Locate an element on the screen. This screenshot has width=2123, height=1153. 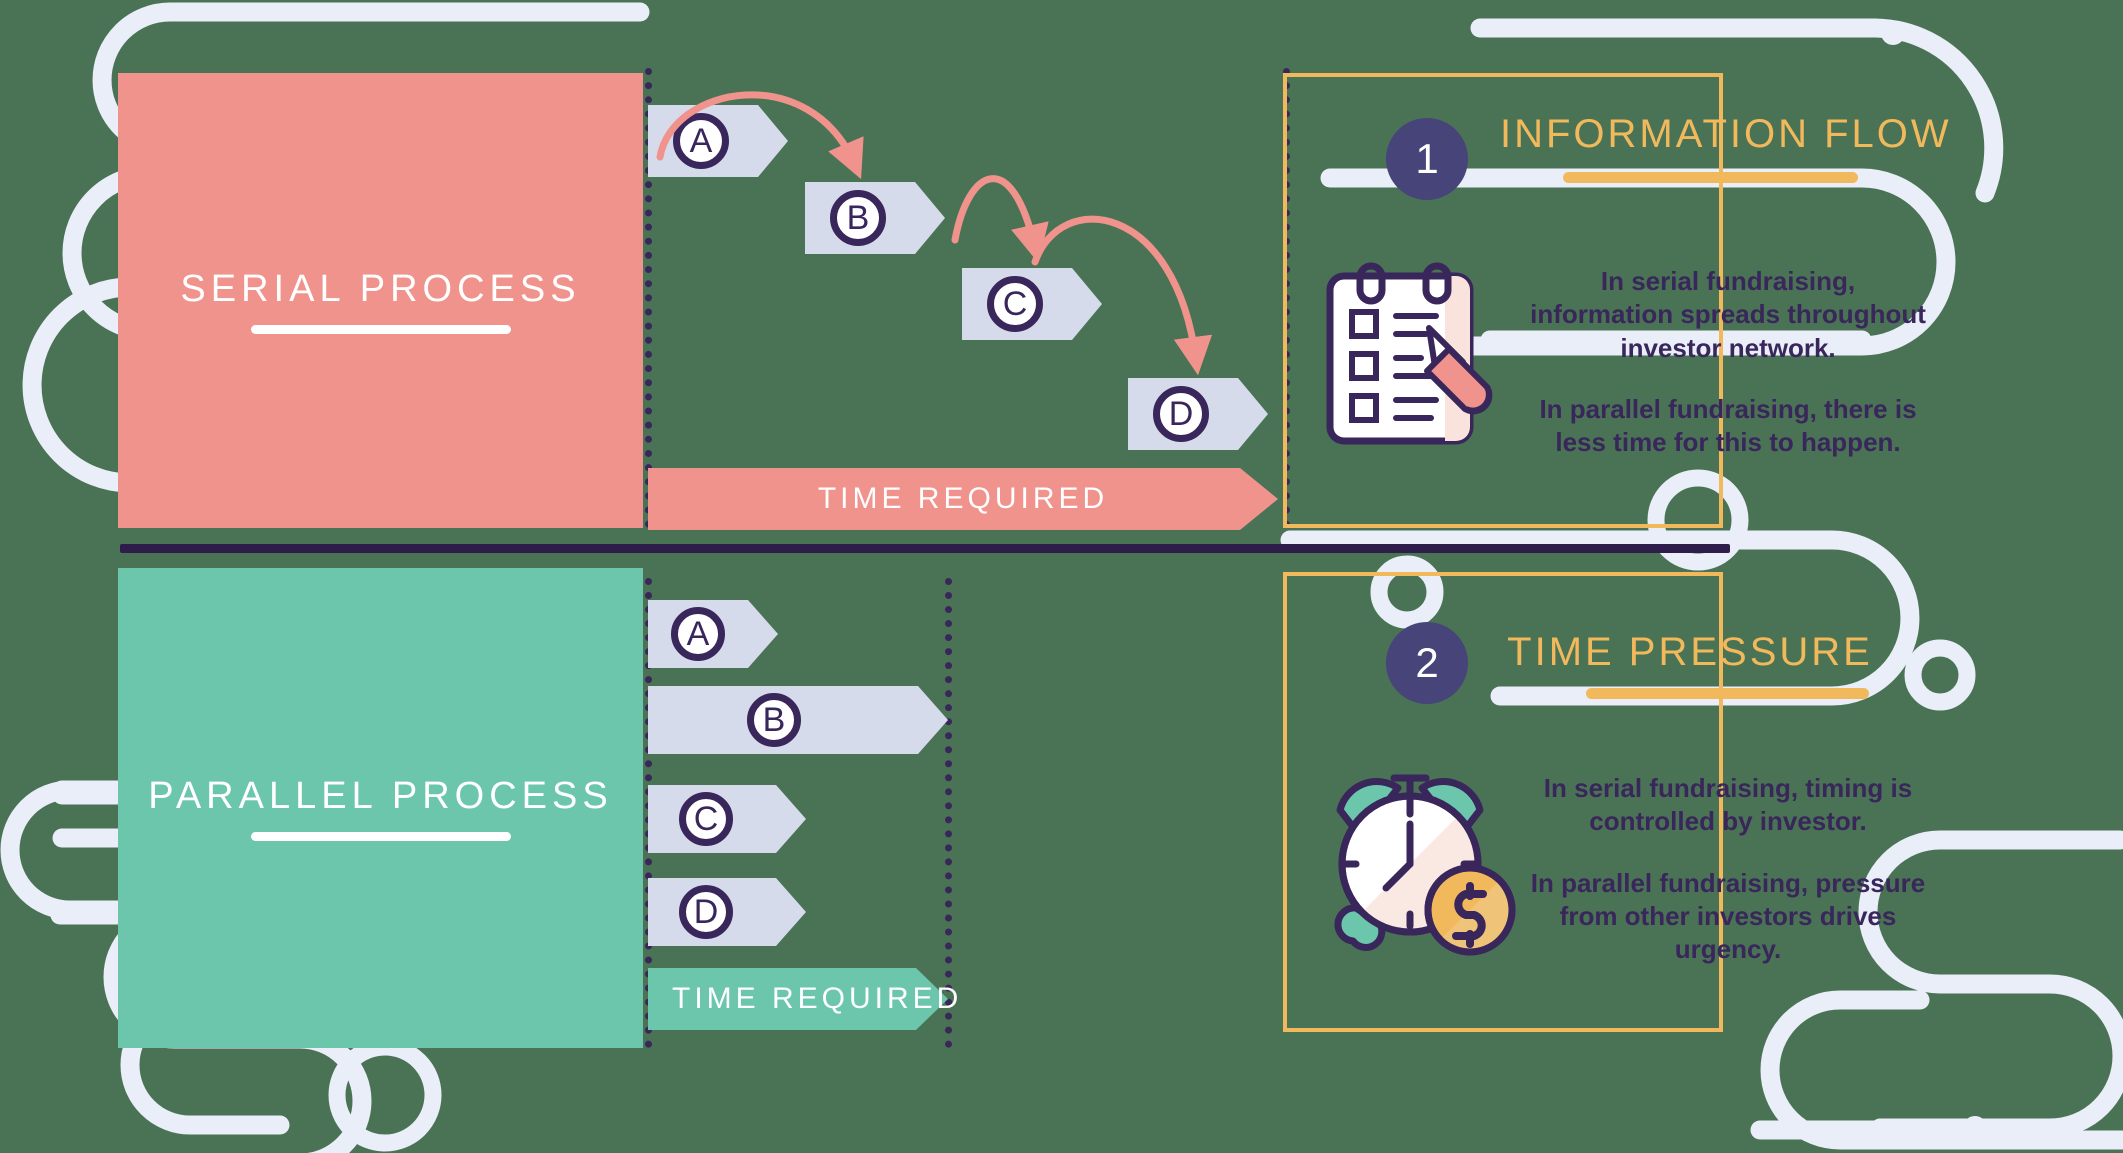
parallel-process-box: PARALLEL PROCESS is located at coordinates (380, 808).